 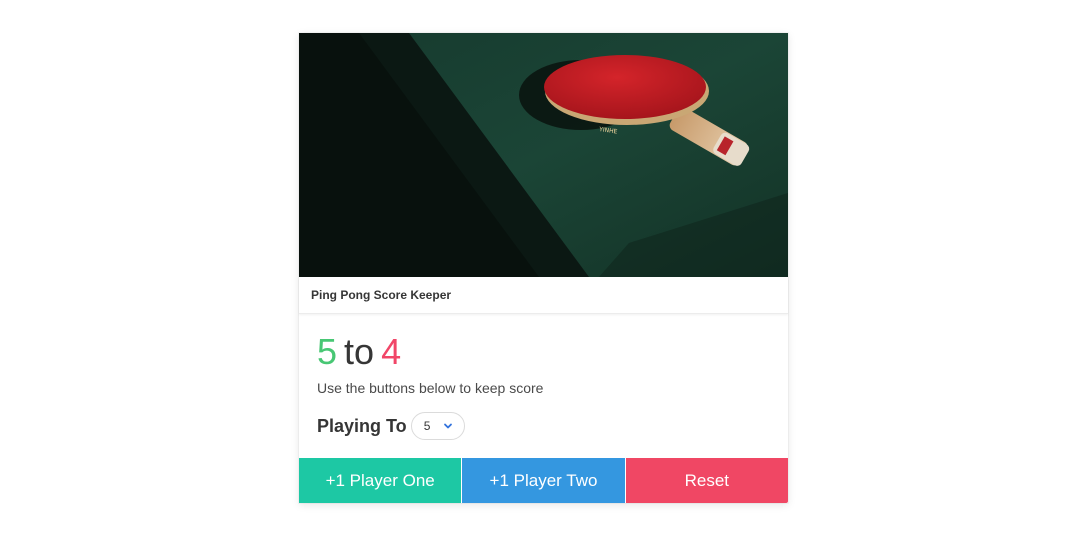 What do you see at coordinates (359, 351) in the screenshot?
I see `score-separator: to` at bounding box center [359, 351].